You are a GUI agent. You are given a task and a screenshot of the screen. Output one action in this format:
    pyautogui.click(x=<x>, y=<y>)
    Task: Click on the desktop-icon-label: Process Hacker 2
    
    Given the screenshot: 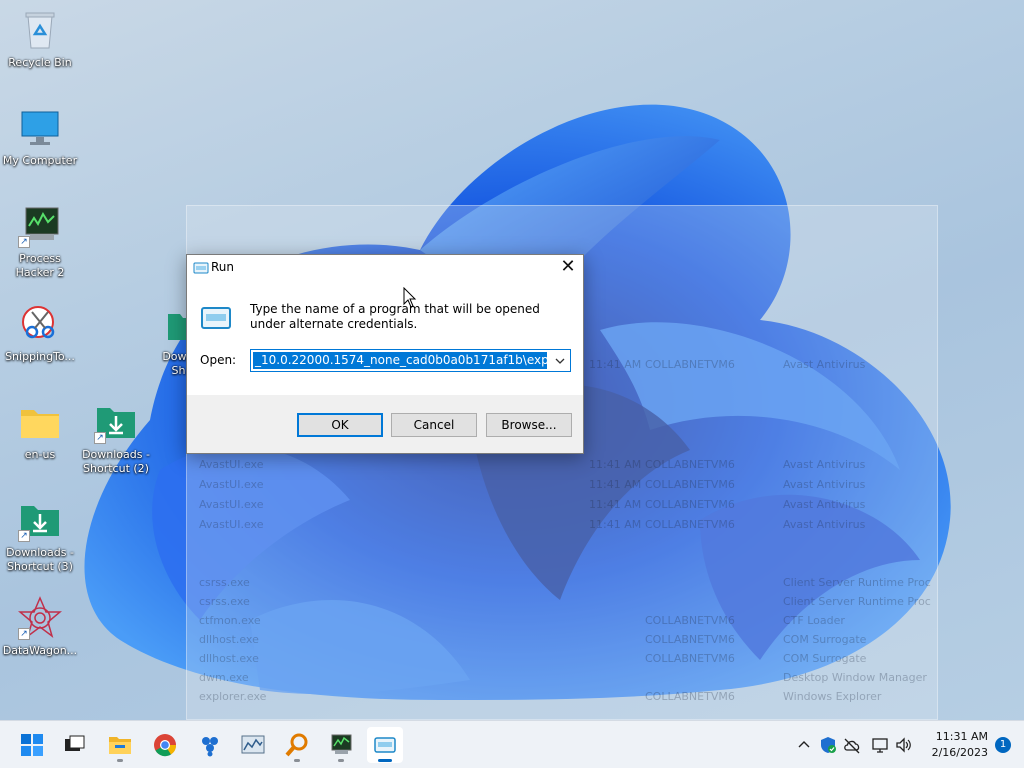 What is the action you would take?
    pyautogui.click(x=40, y=265)
    